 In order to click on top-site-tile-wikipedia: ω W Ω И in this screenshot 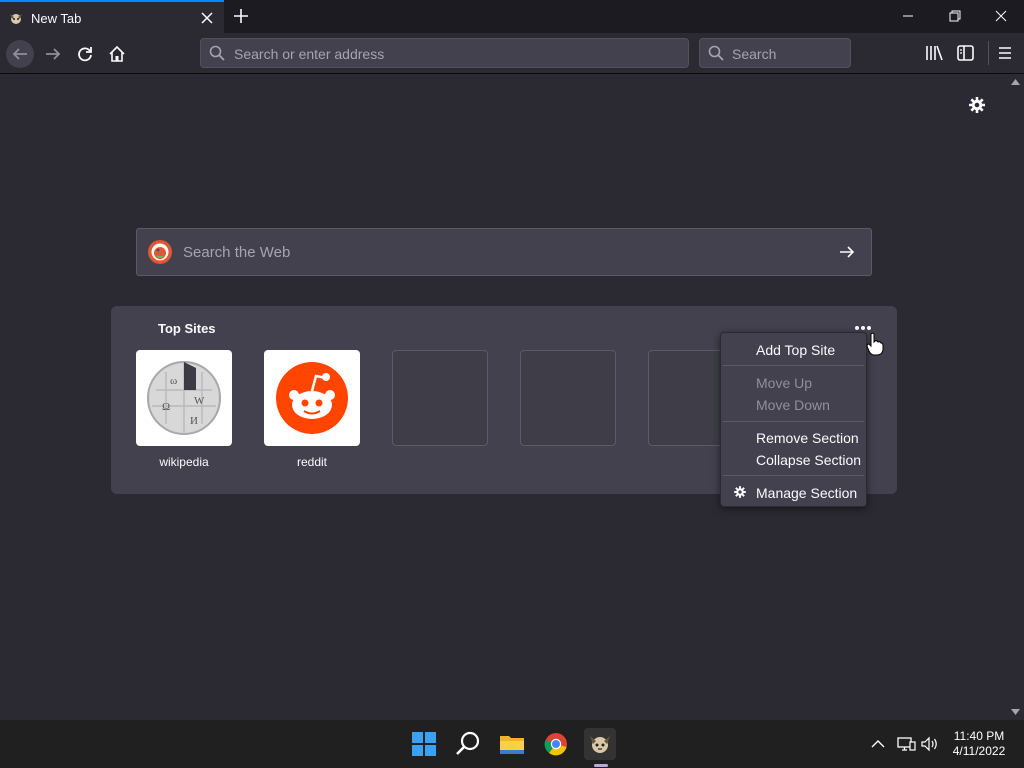, I will do `click(184, 398)`.